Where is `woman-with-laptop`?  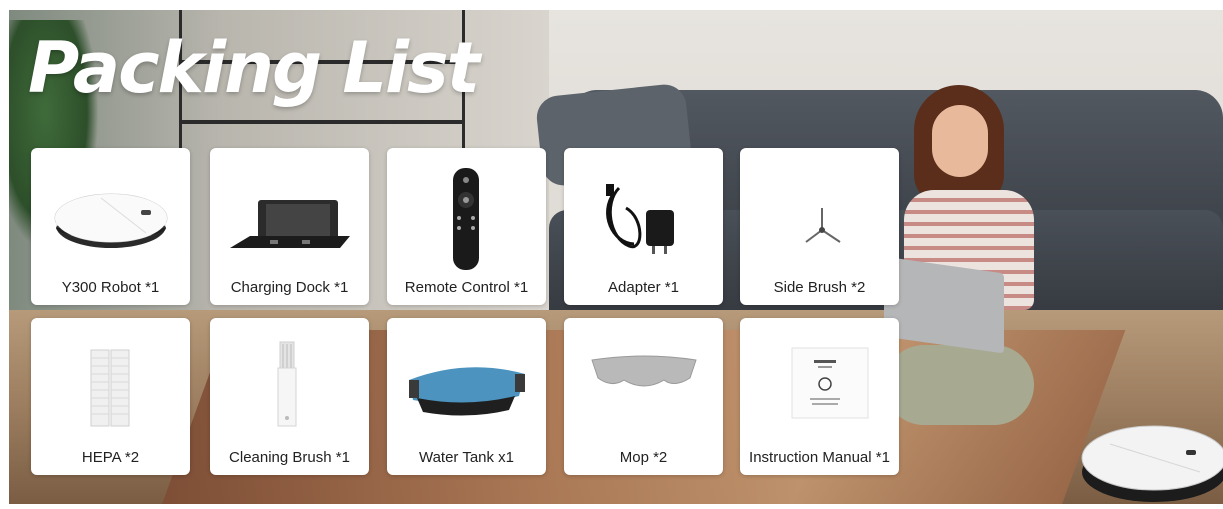
woman-with-laptop is located at coordinates (964, 285).